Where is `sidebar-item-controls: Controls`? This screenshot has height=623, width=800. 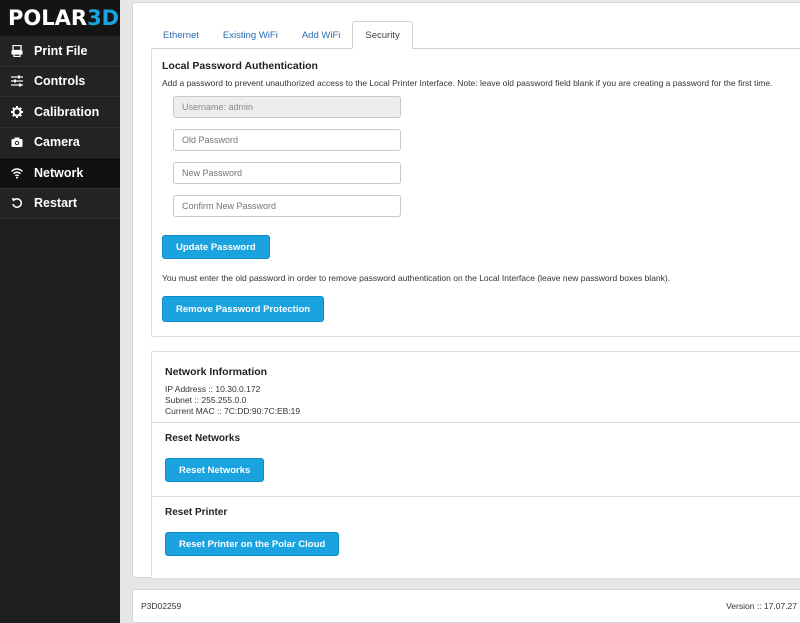
sidebar-item-controls: Controls is located at coordinates (60, 81).